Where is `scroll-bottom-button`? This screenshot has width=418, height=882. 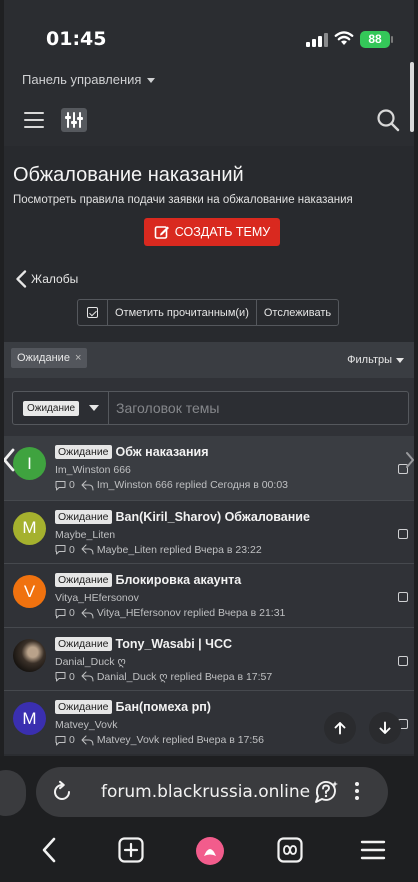 scroll-bottom-button is located at coordinates (385, 728).